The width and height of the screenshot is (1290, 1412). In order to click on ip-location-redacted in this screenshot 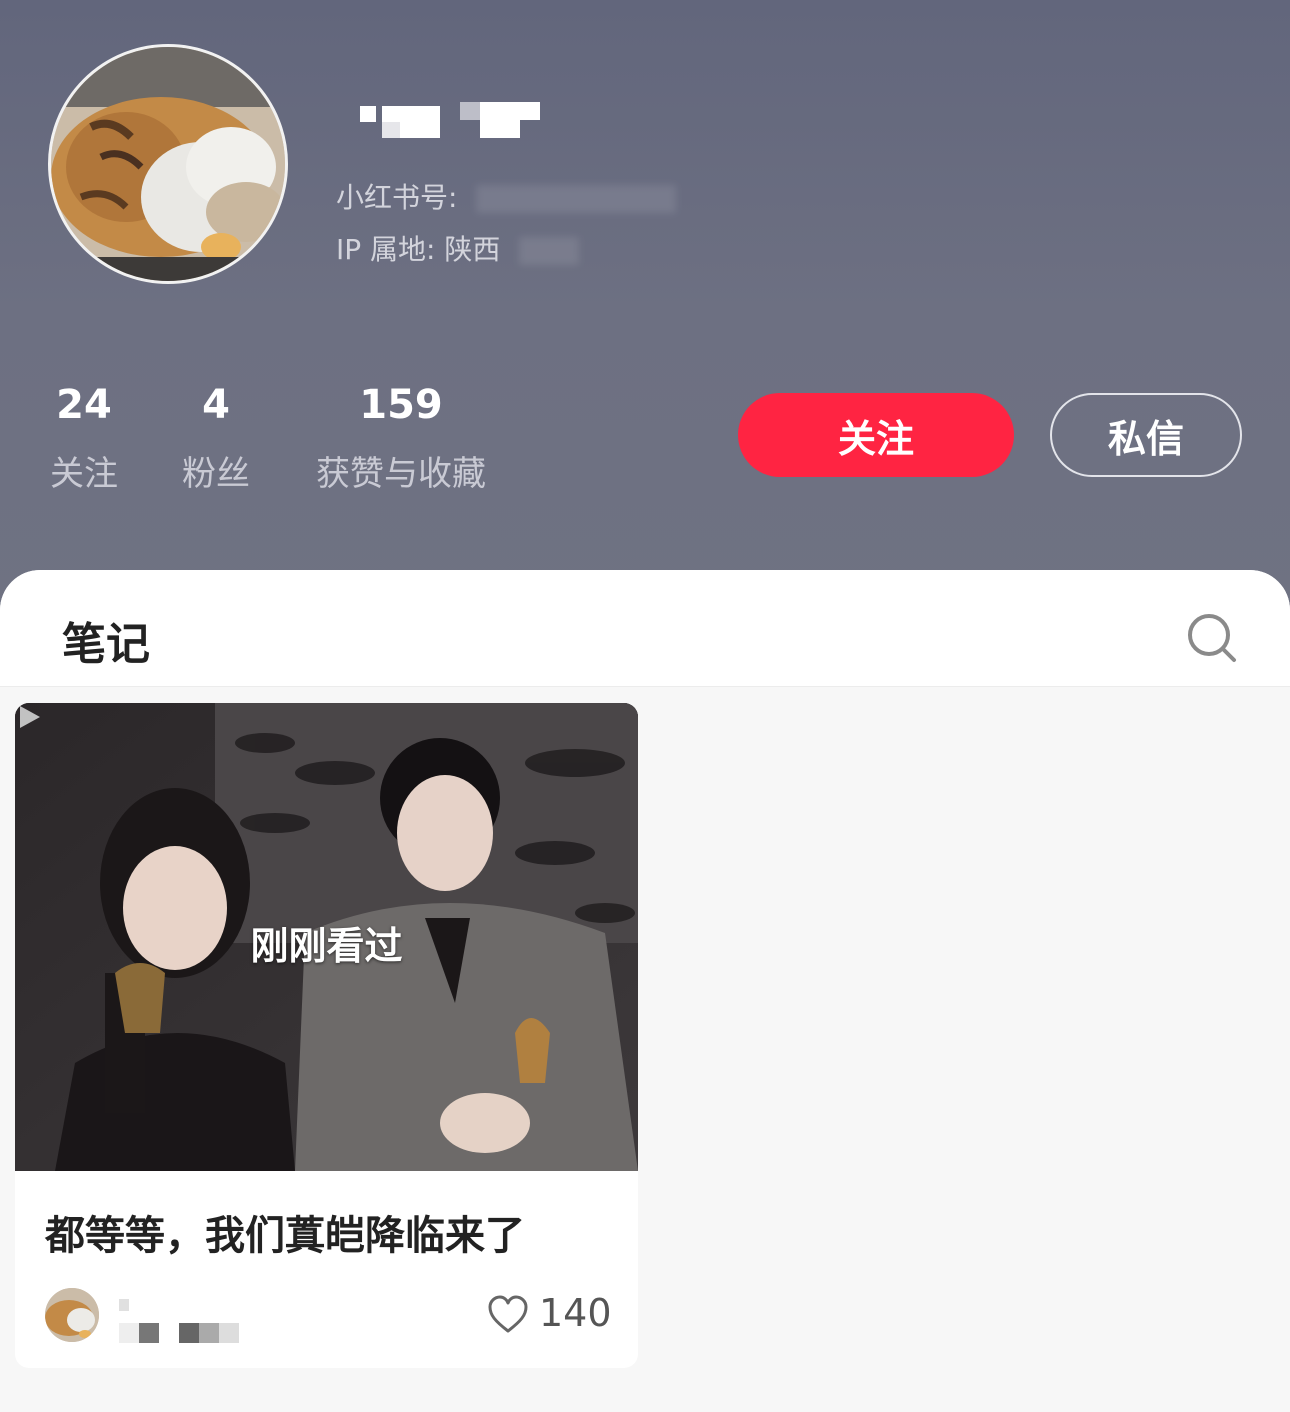, I will do `click(549, 251)`.